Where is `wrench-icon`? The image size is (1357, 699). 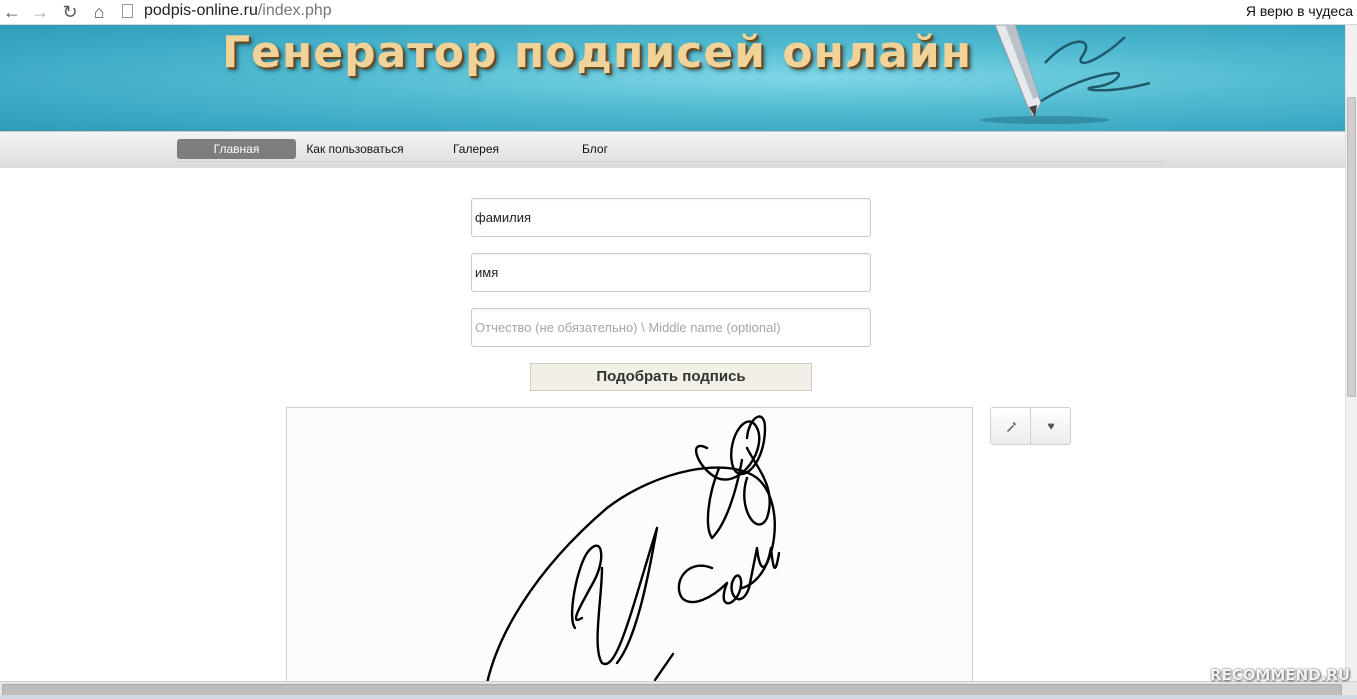
wrench-icon is located at coordinates (1011, 426).